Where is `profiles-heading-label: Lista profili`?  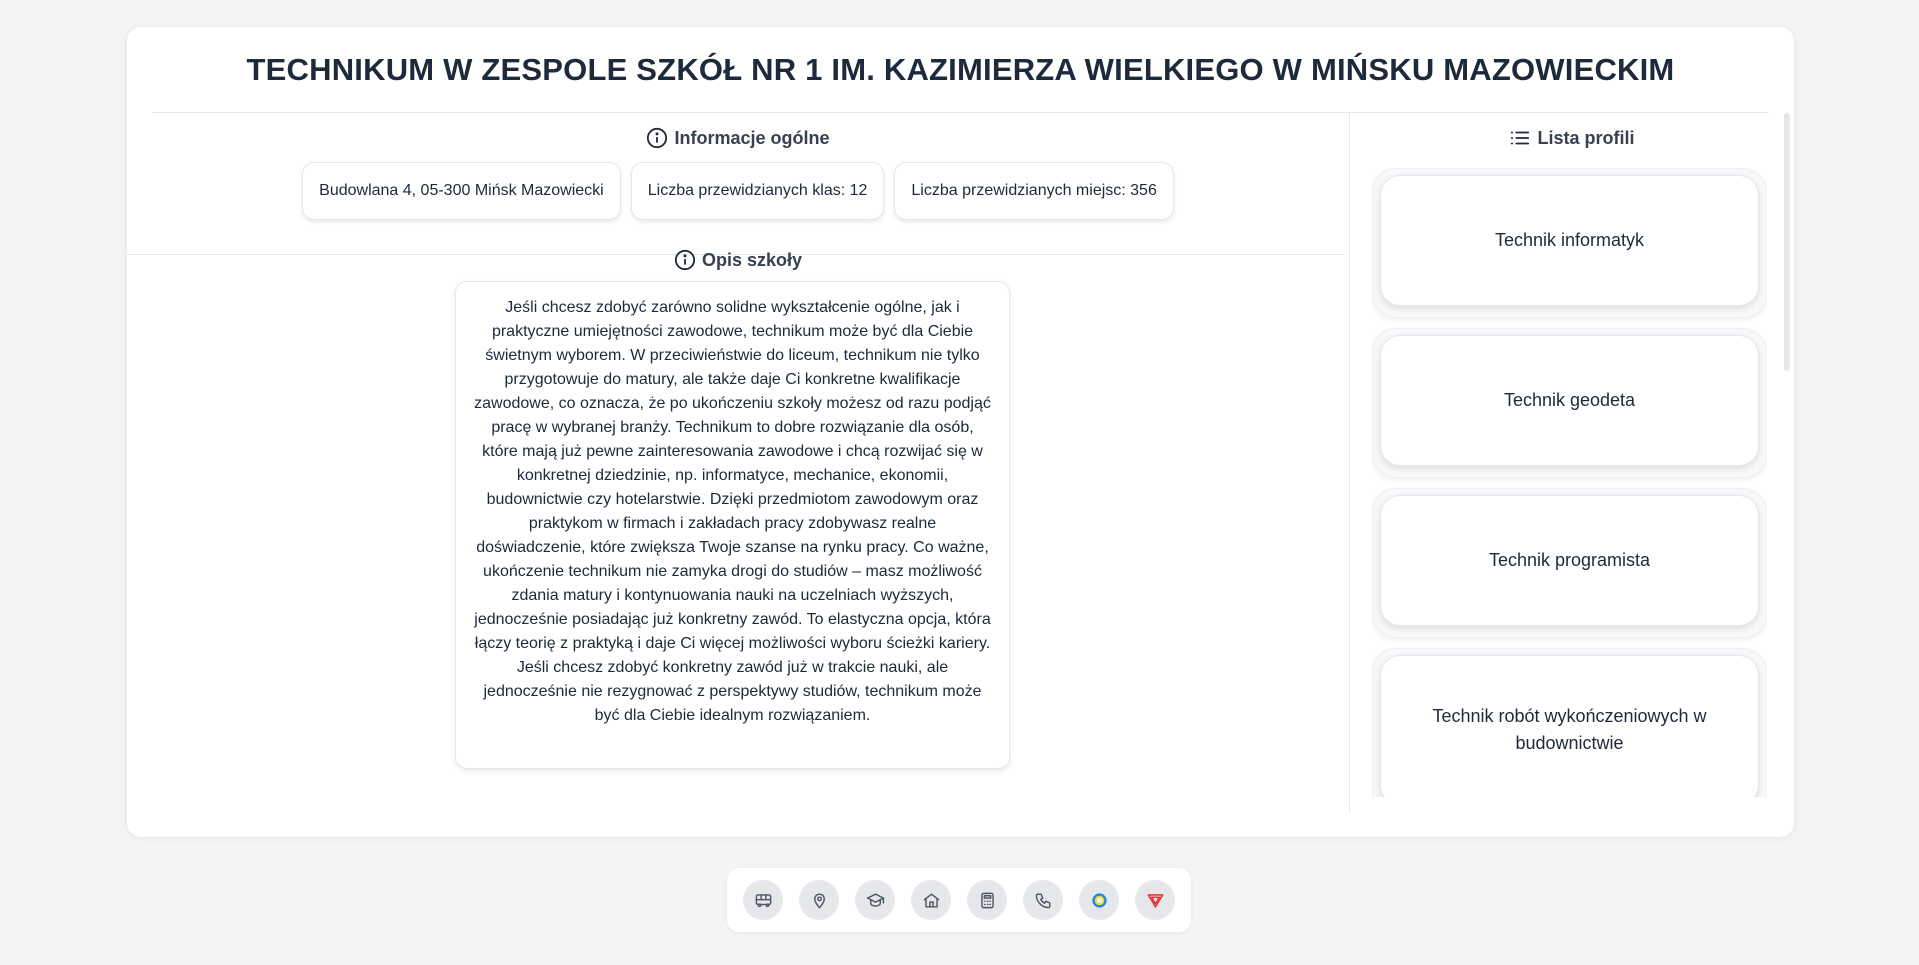 profiles-heading-label: Lista profili is located at coordinates (1586, 137).